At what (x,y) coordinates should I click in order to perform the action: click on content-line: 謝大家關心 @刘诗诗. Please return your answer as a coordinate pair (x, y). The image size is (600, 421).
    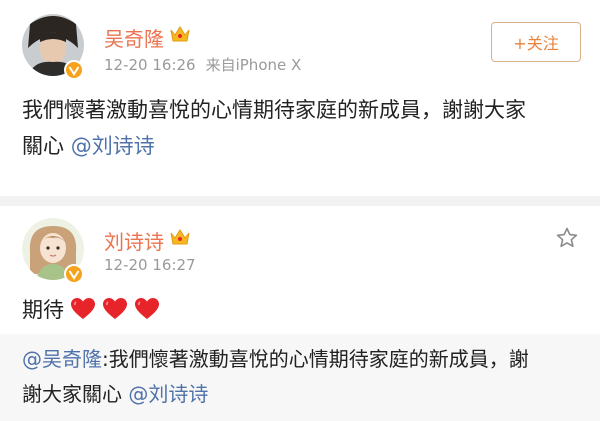
    Looking at the image, I should click on (275, 394).